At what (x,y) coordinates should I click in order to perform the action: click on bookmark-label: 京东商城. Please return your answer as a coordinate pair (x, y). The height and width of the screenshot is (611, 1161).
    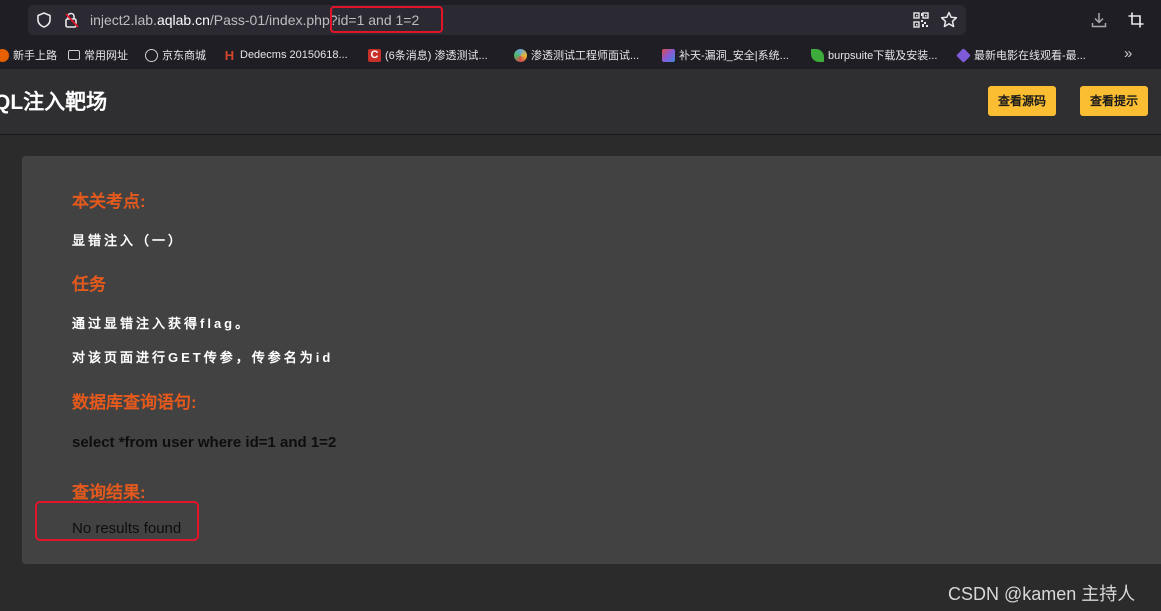
    Looking at the image, I should click on (184, 56).